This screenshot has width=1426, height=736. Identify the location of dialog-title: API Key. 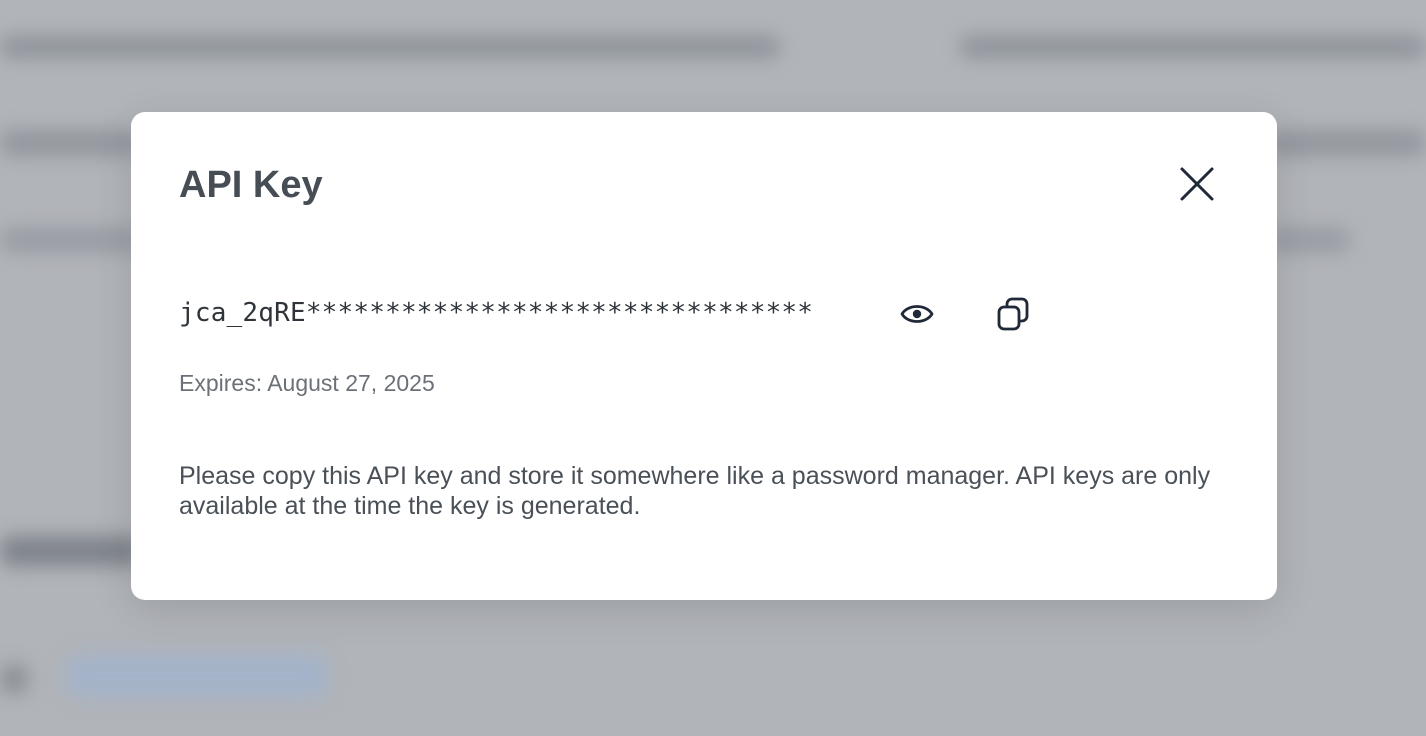
(251, 185).